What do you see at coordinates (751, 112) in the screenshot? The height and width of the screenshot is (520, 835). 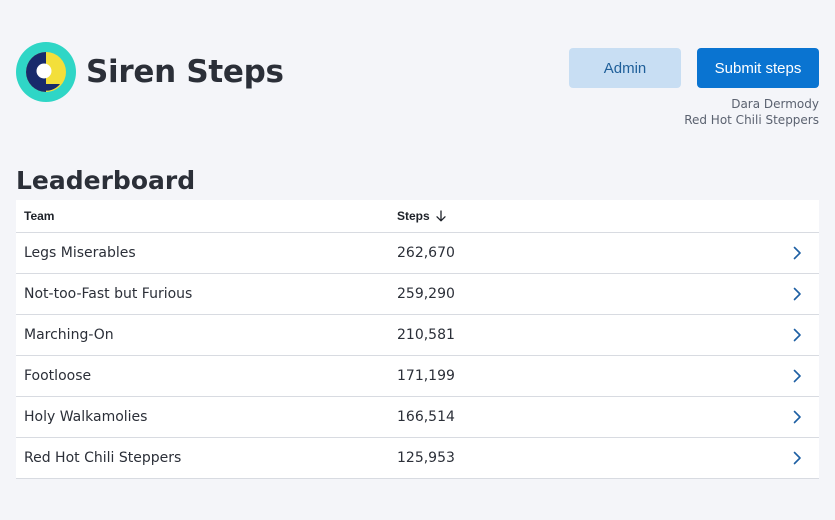 I see `user-info: Dara Dermody Red Hot Chili Steppers` at bounding box center [751, 112].